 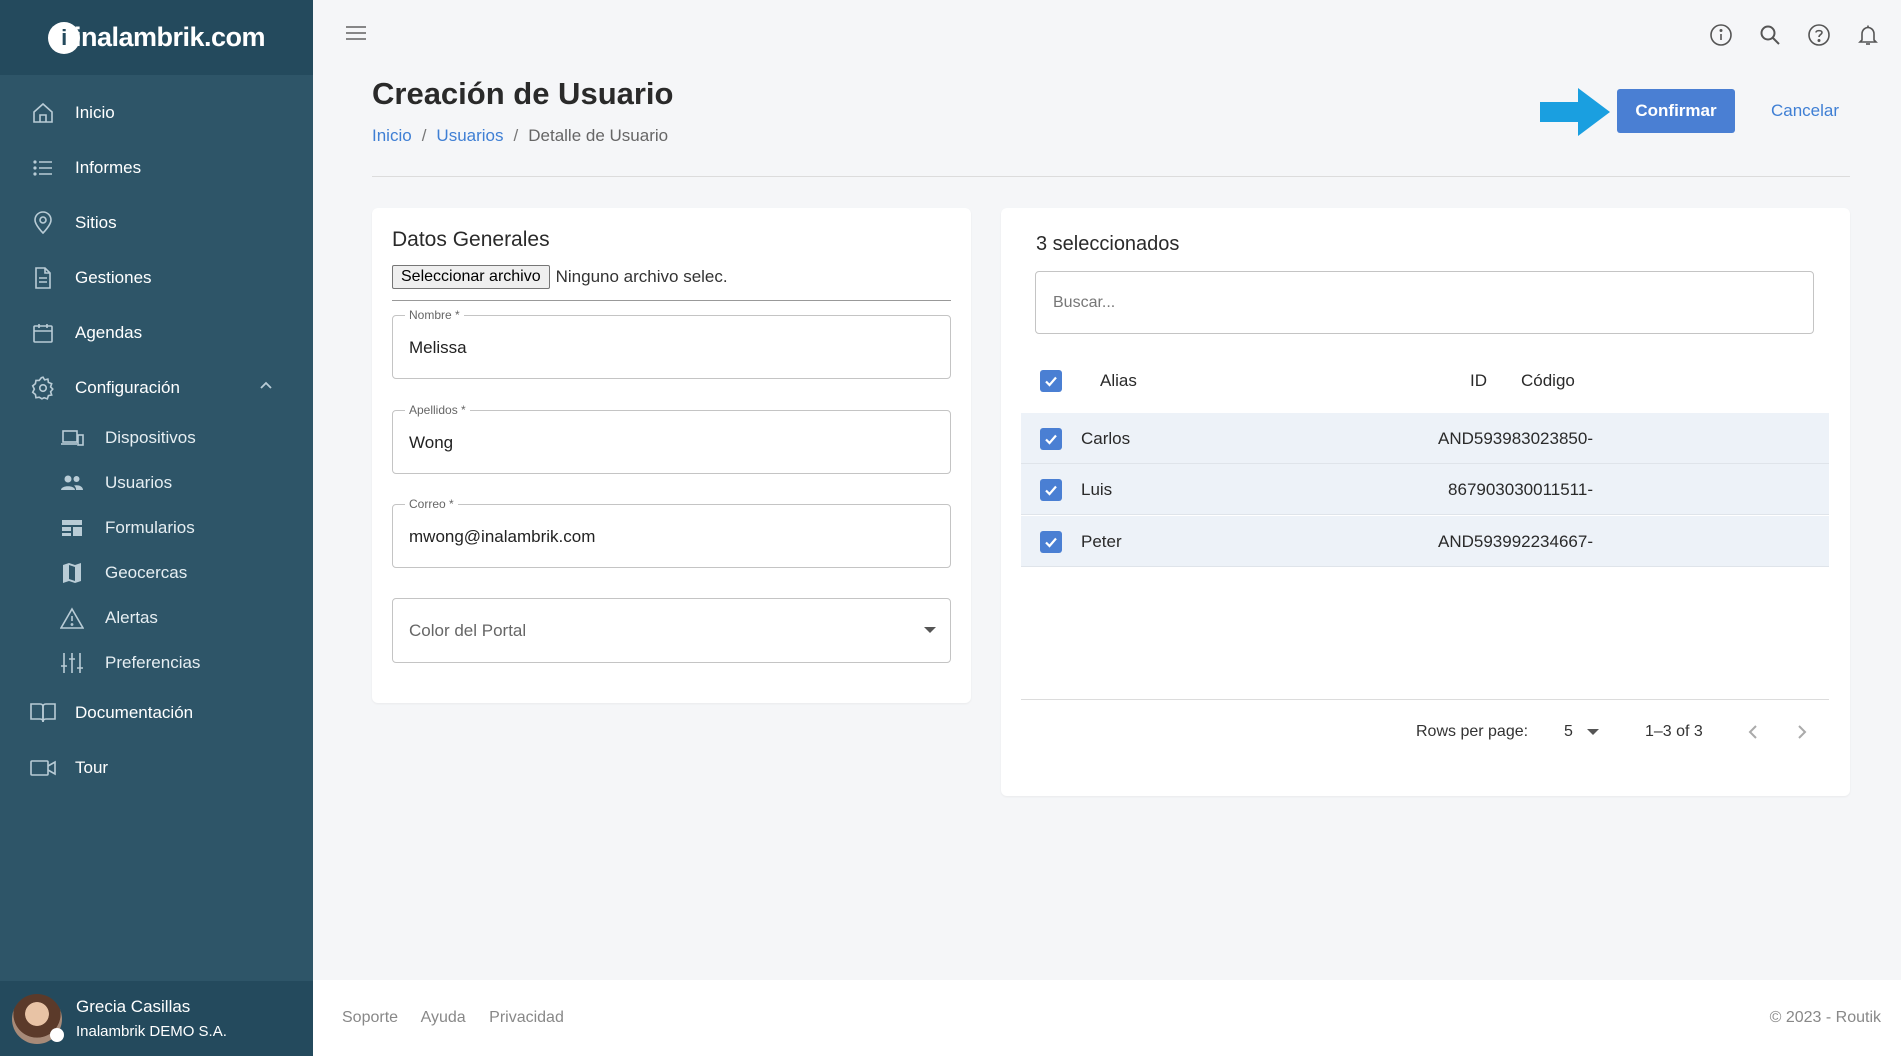 I want to click on video-icon, so click(x=43, y=768).